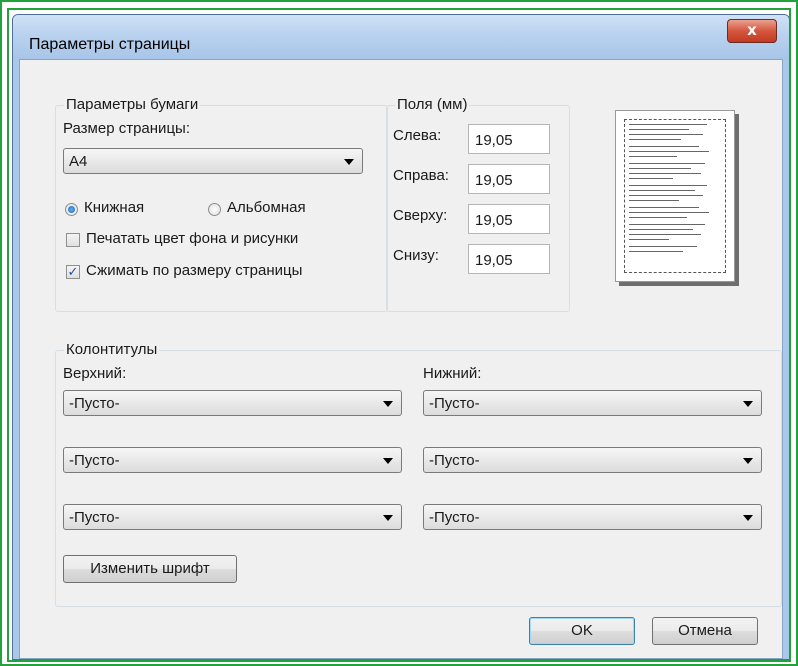 The image size is (798, 666). What do you see at coordinates (73, 240) in the screenshot?
I see `print-background-checkbox` at bounding box center [73, 240].